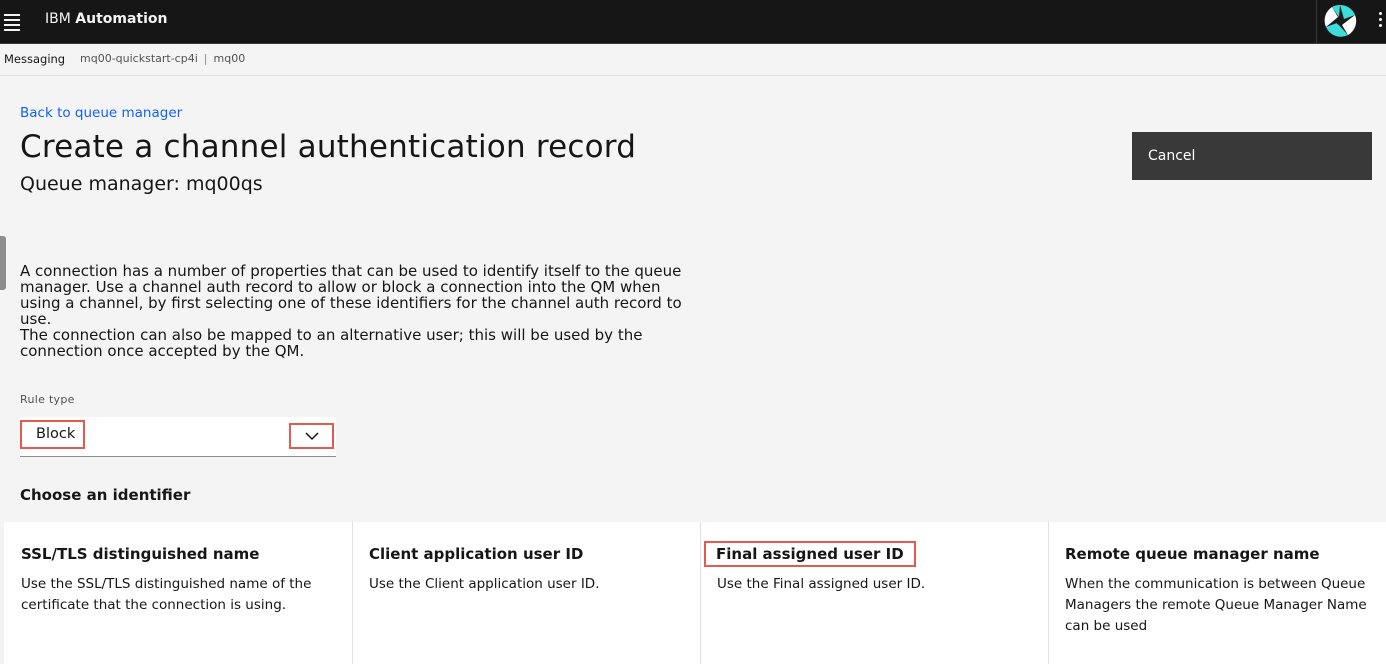  What do you see at coordinates (230, 58) in the screenshot?
I see `breadcrumb-queue-manager: mq00` at bounding box center [230, 58].